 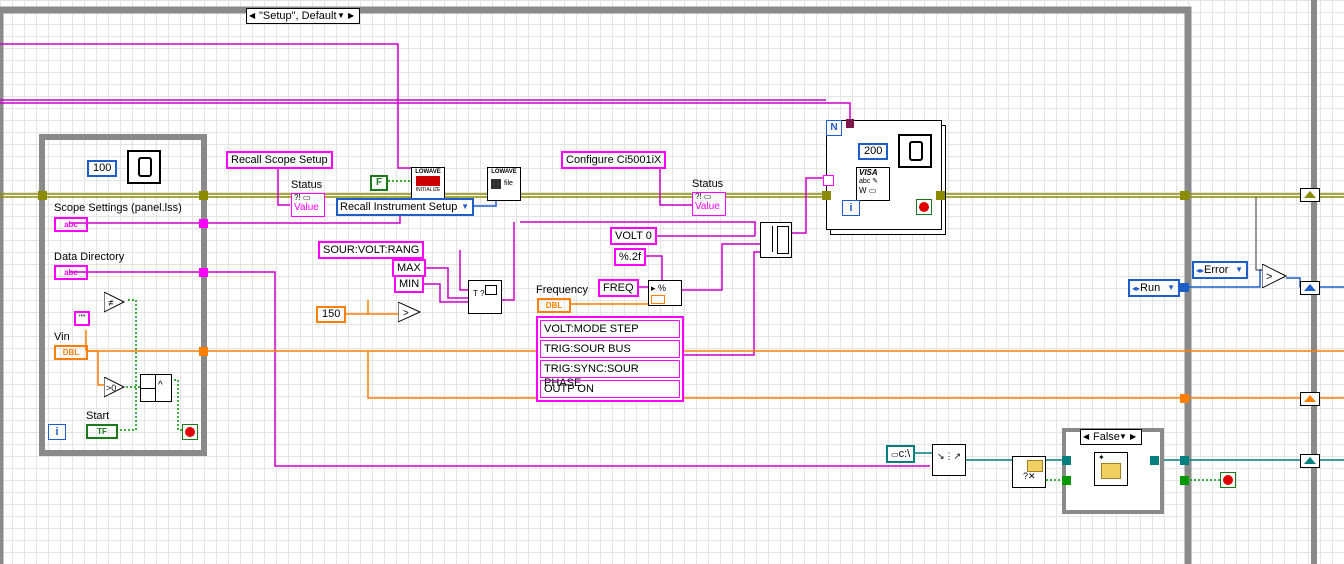 I want to click on false-constant: F, so click(x=379, y=183).